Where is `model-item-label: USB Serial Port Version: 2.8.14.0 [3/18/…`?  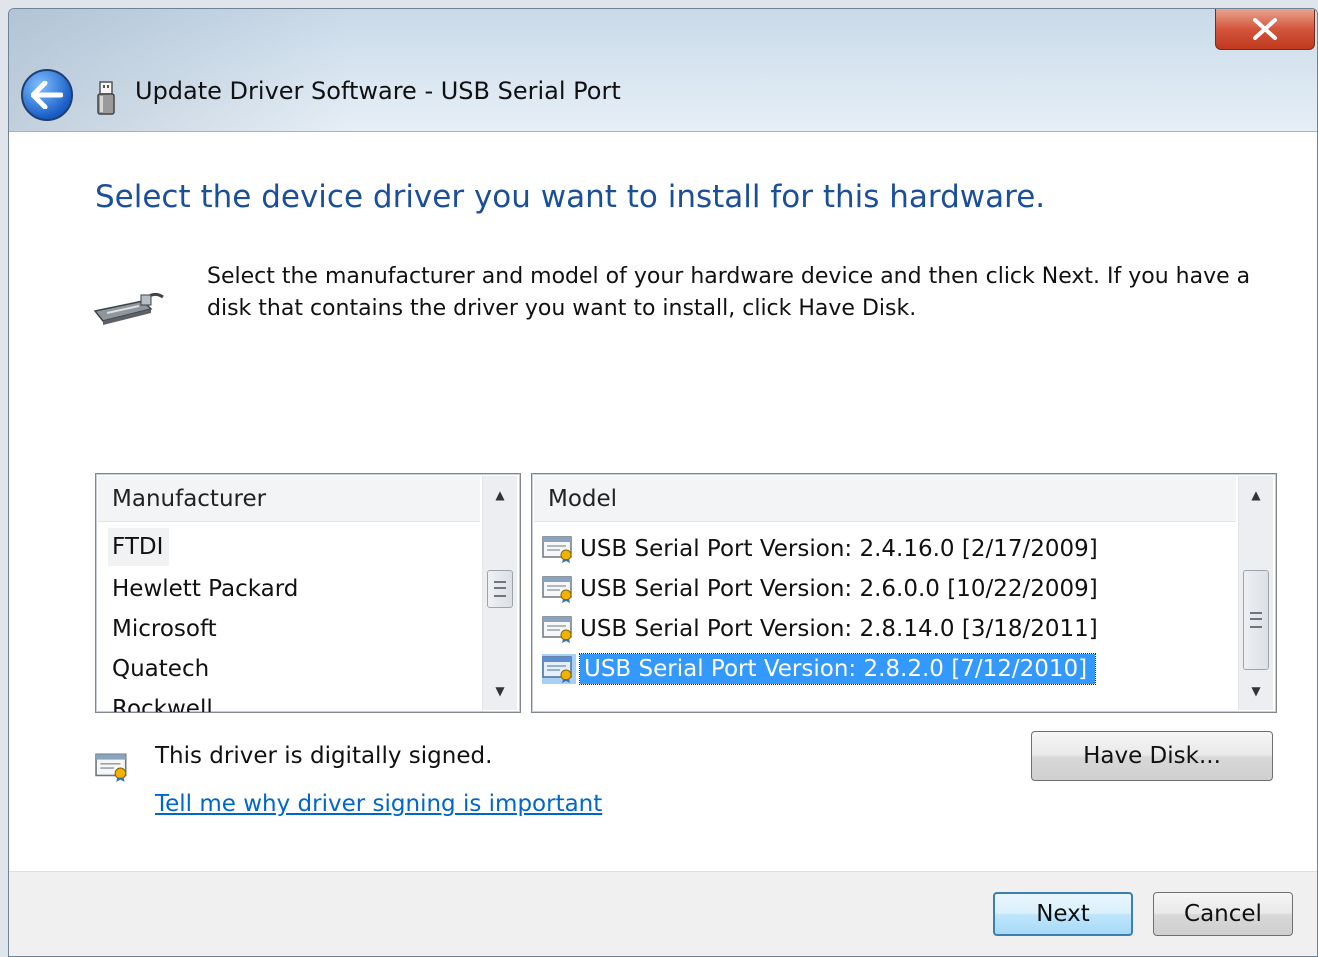 model-item-label: USB Serial Port Version: 2.8.14.0 [3/18/… is located at coordinates (839, 629).